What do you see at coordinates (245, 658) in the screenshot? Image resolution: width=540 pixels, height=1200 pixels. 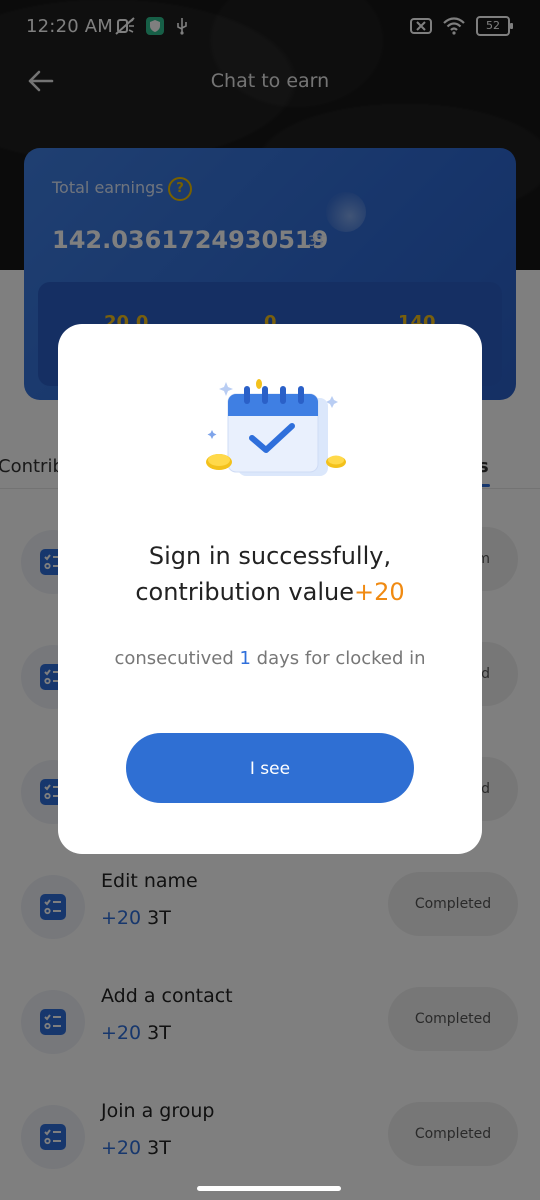 I see `consecutive-days: 1` at bounding box center [245, 658].